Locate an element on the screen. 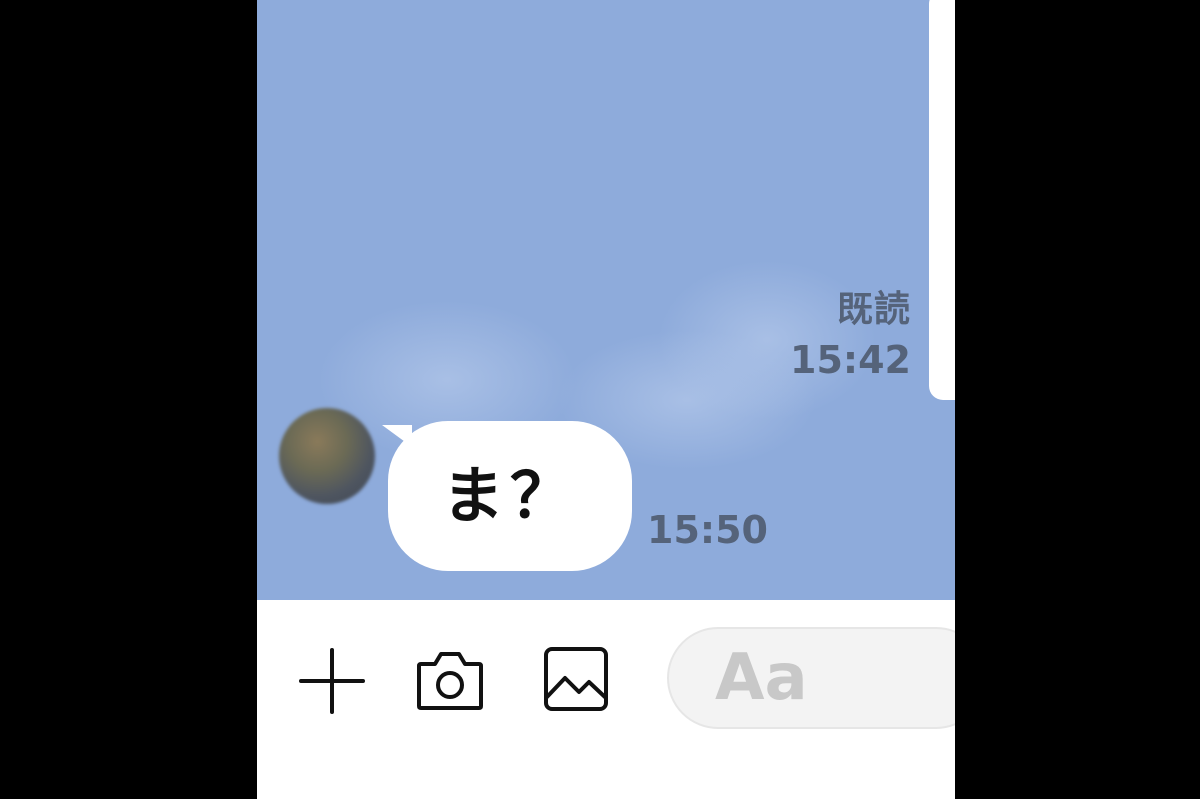 The width and height of the screenshot is (1200, 799). image-button is located at coordinates (576, 679).